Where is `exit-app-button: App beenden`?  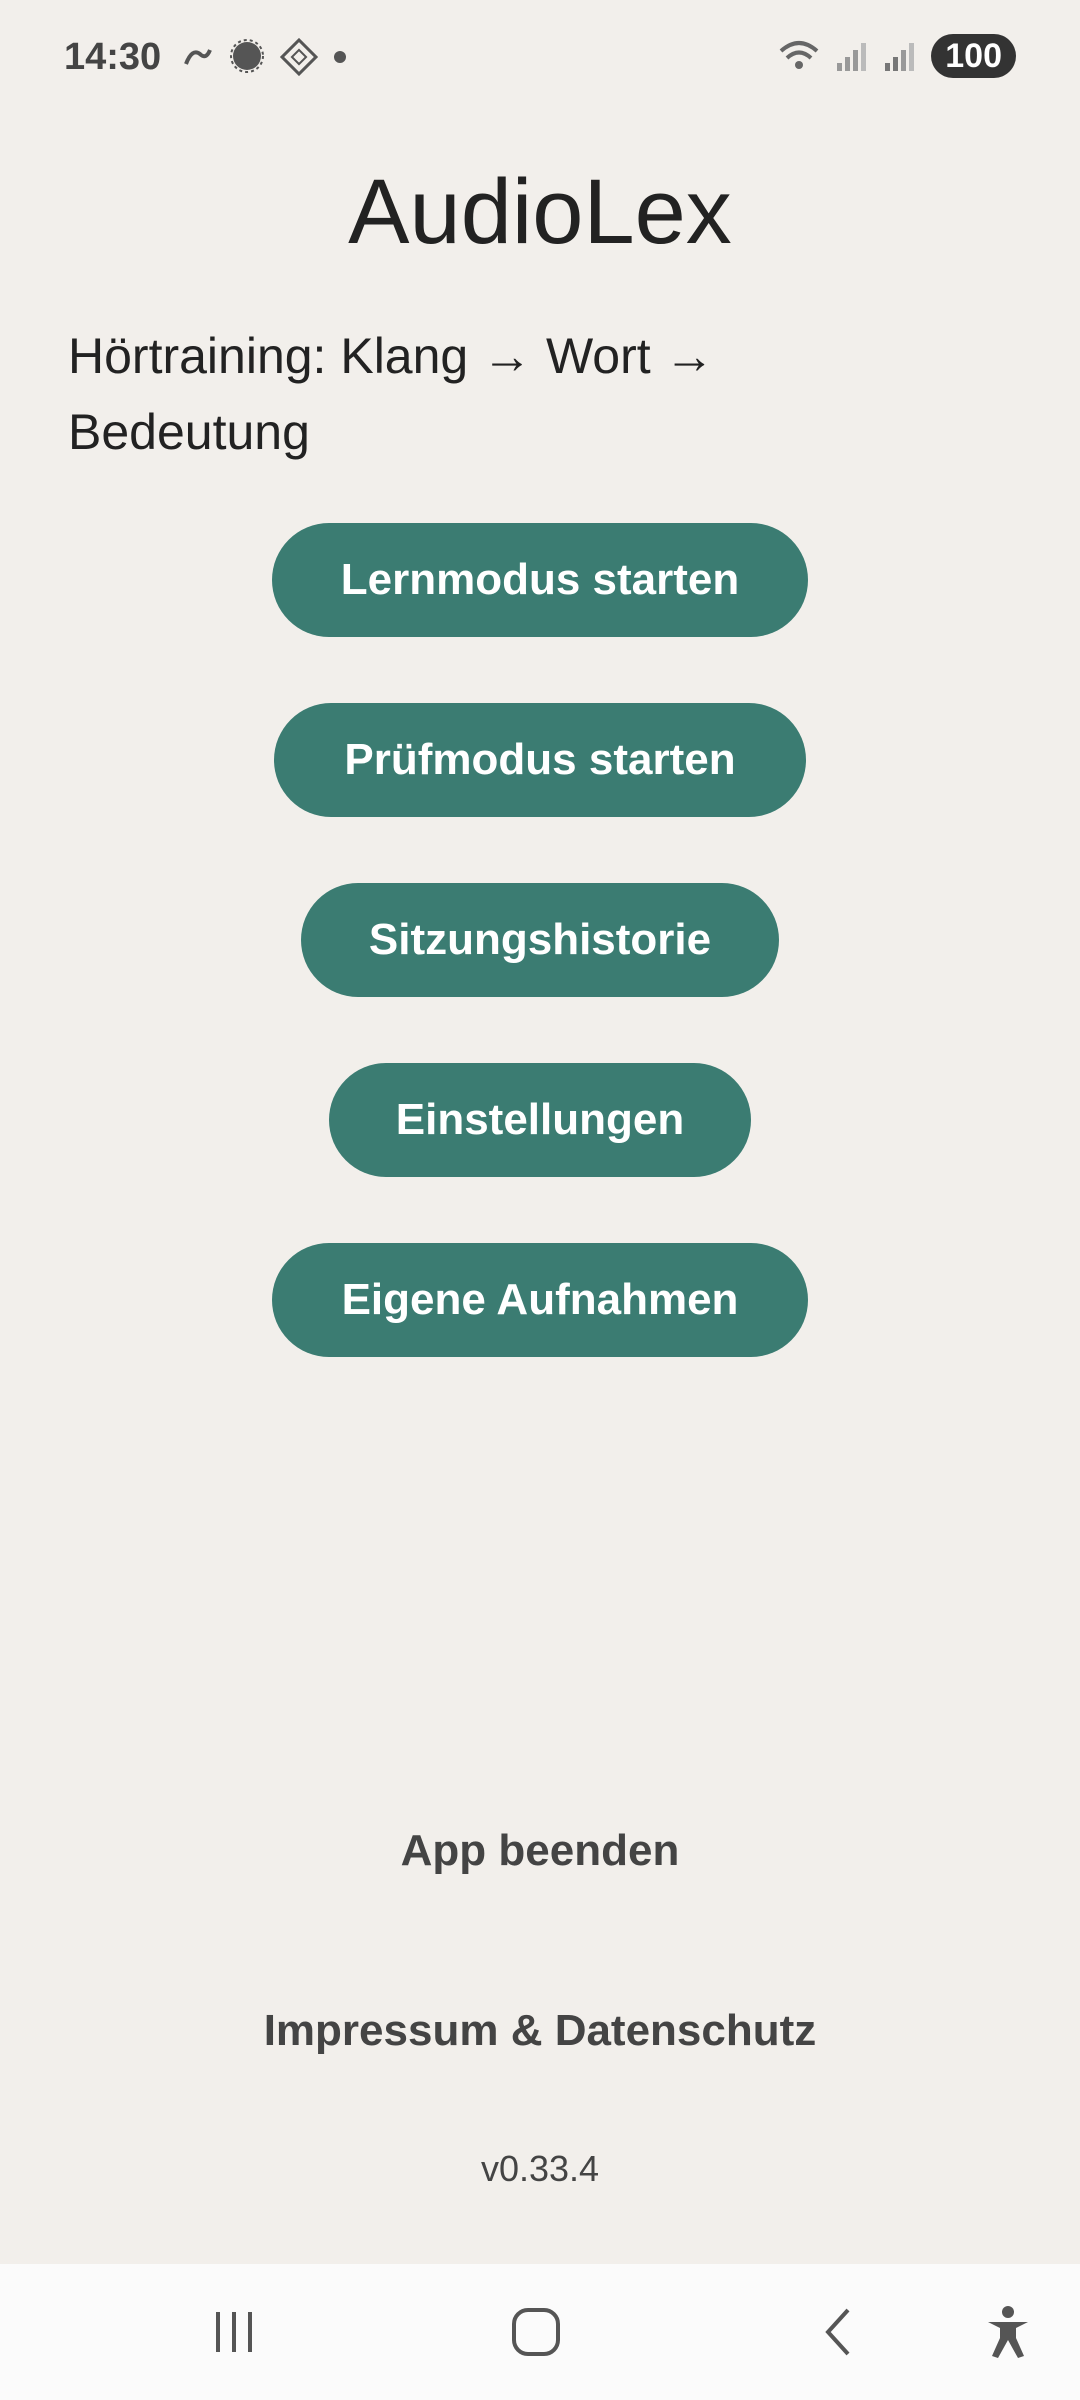 exit-app-button: App beenden is located at coordinates (540, 1851).